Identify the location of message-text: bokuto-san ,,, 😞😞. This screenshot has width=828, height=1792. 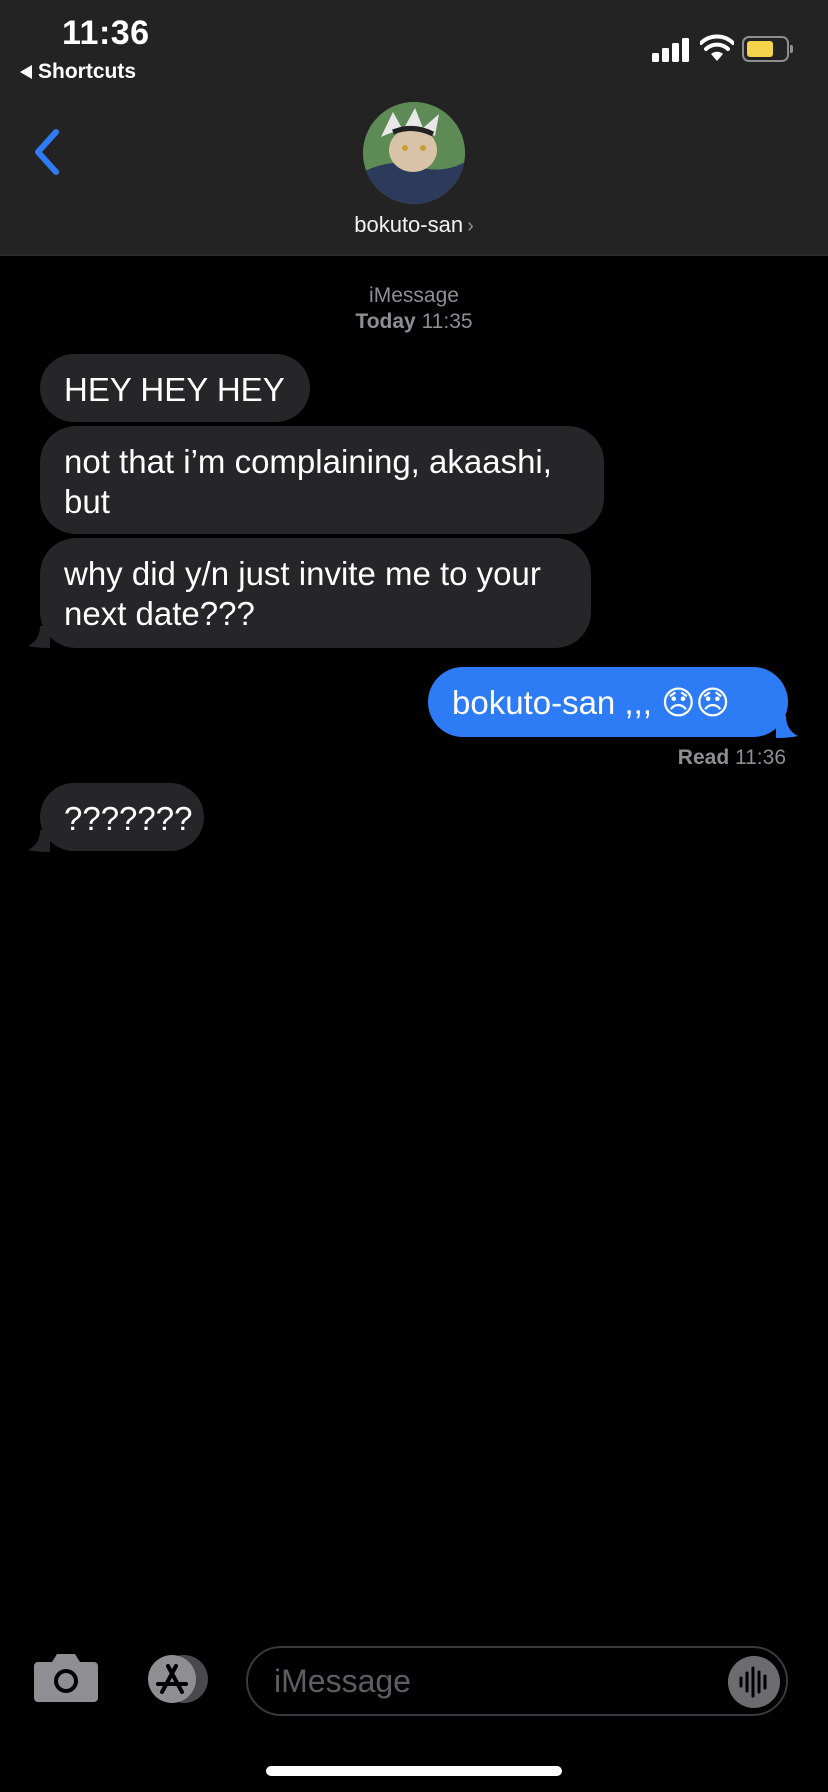
(591, 702).